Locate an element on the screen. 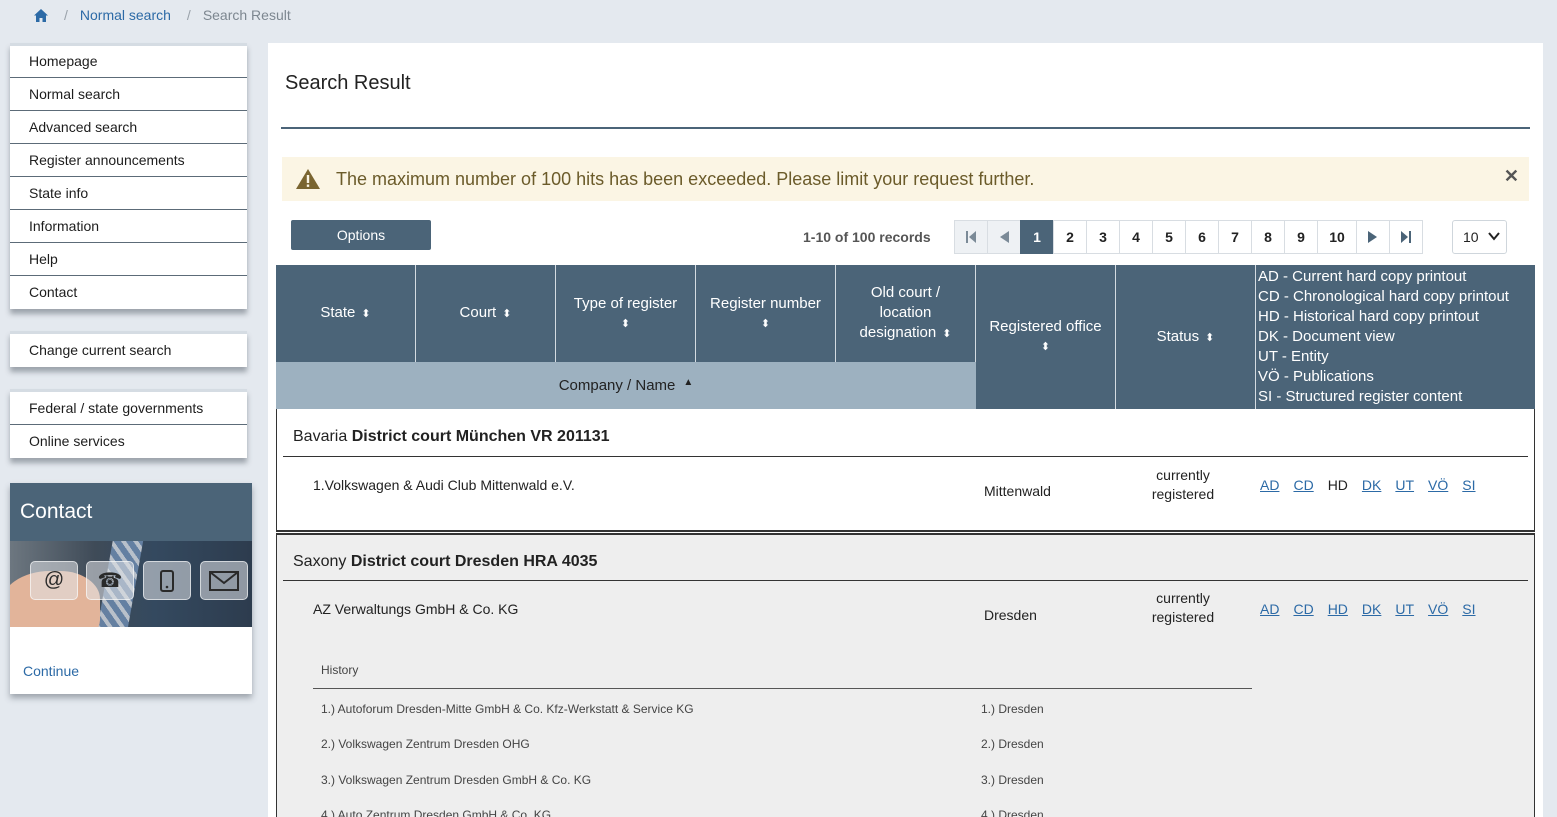 The height and width of the screenshot is (817, 1557). mobile-icon is located at coordinates (167, 580).